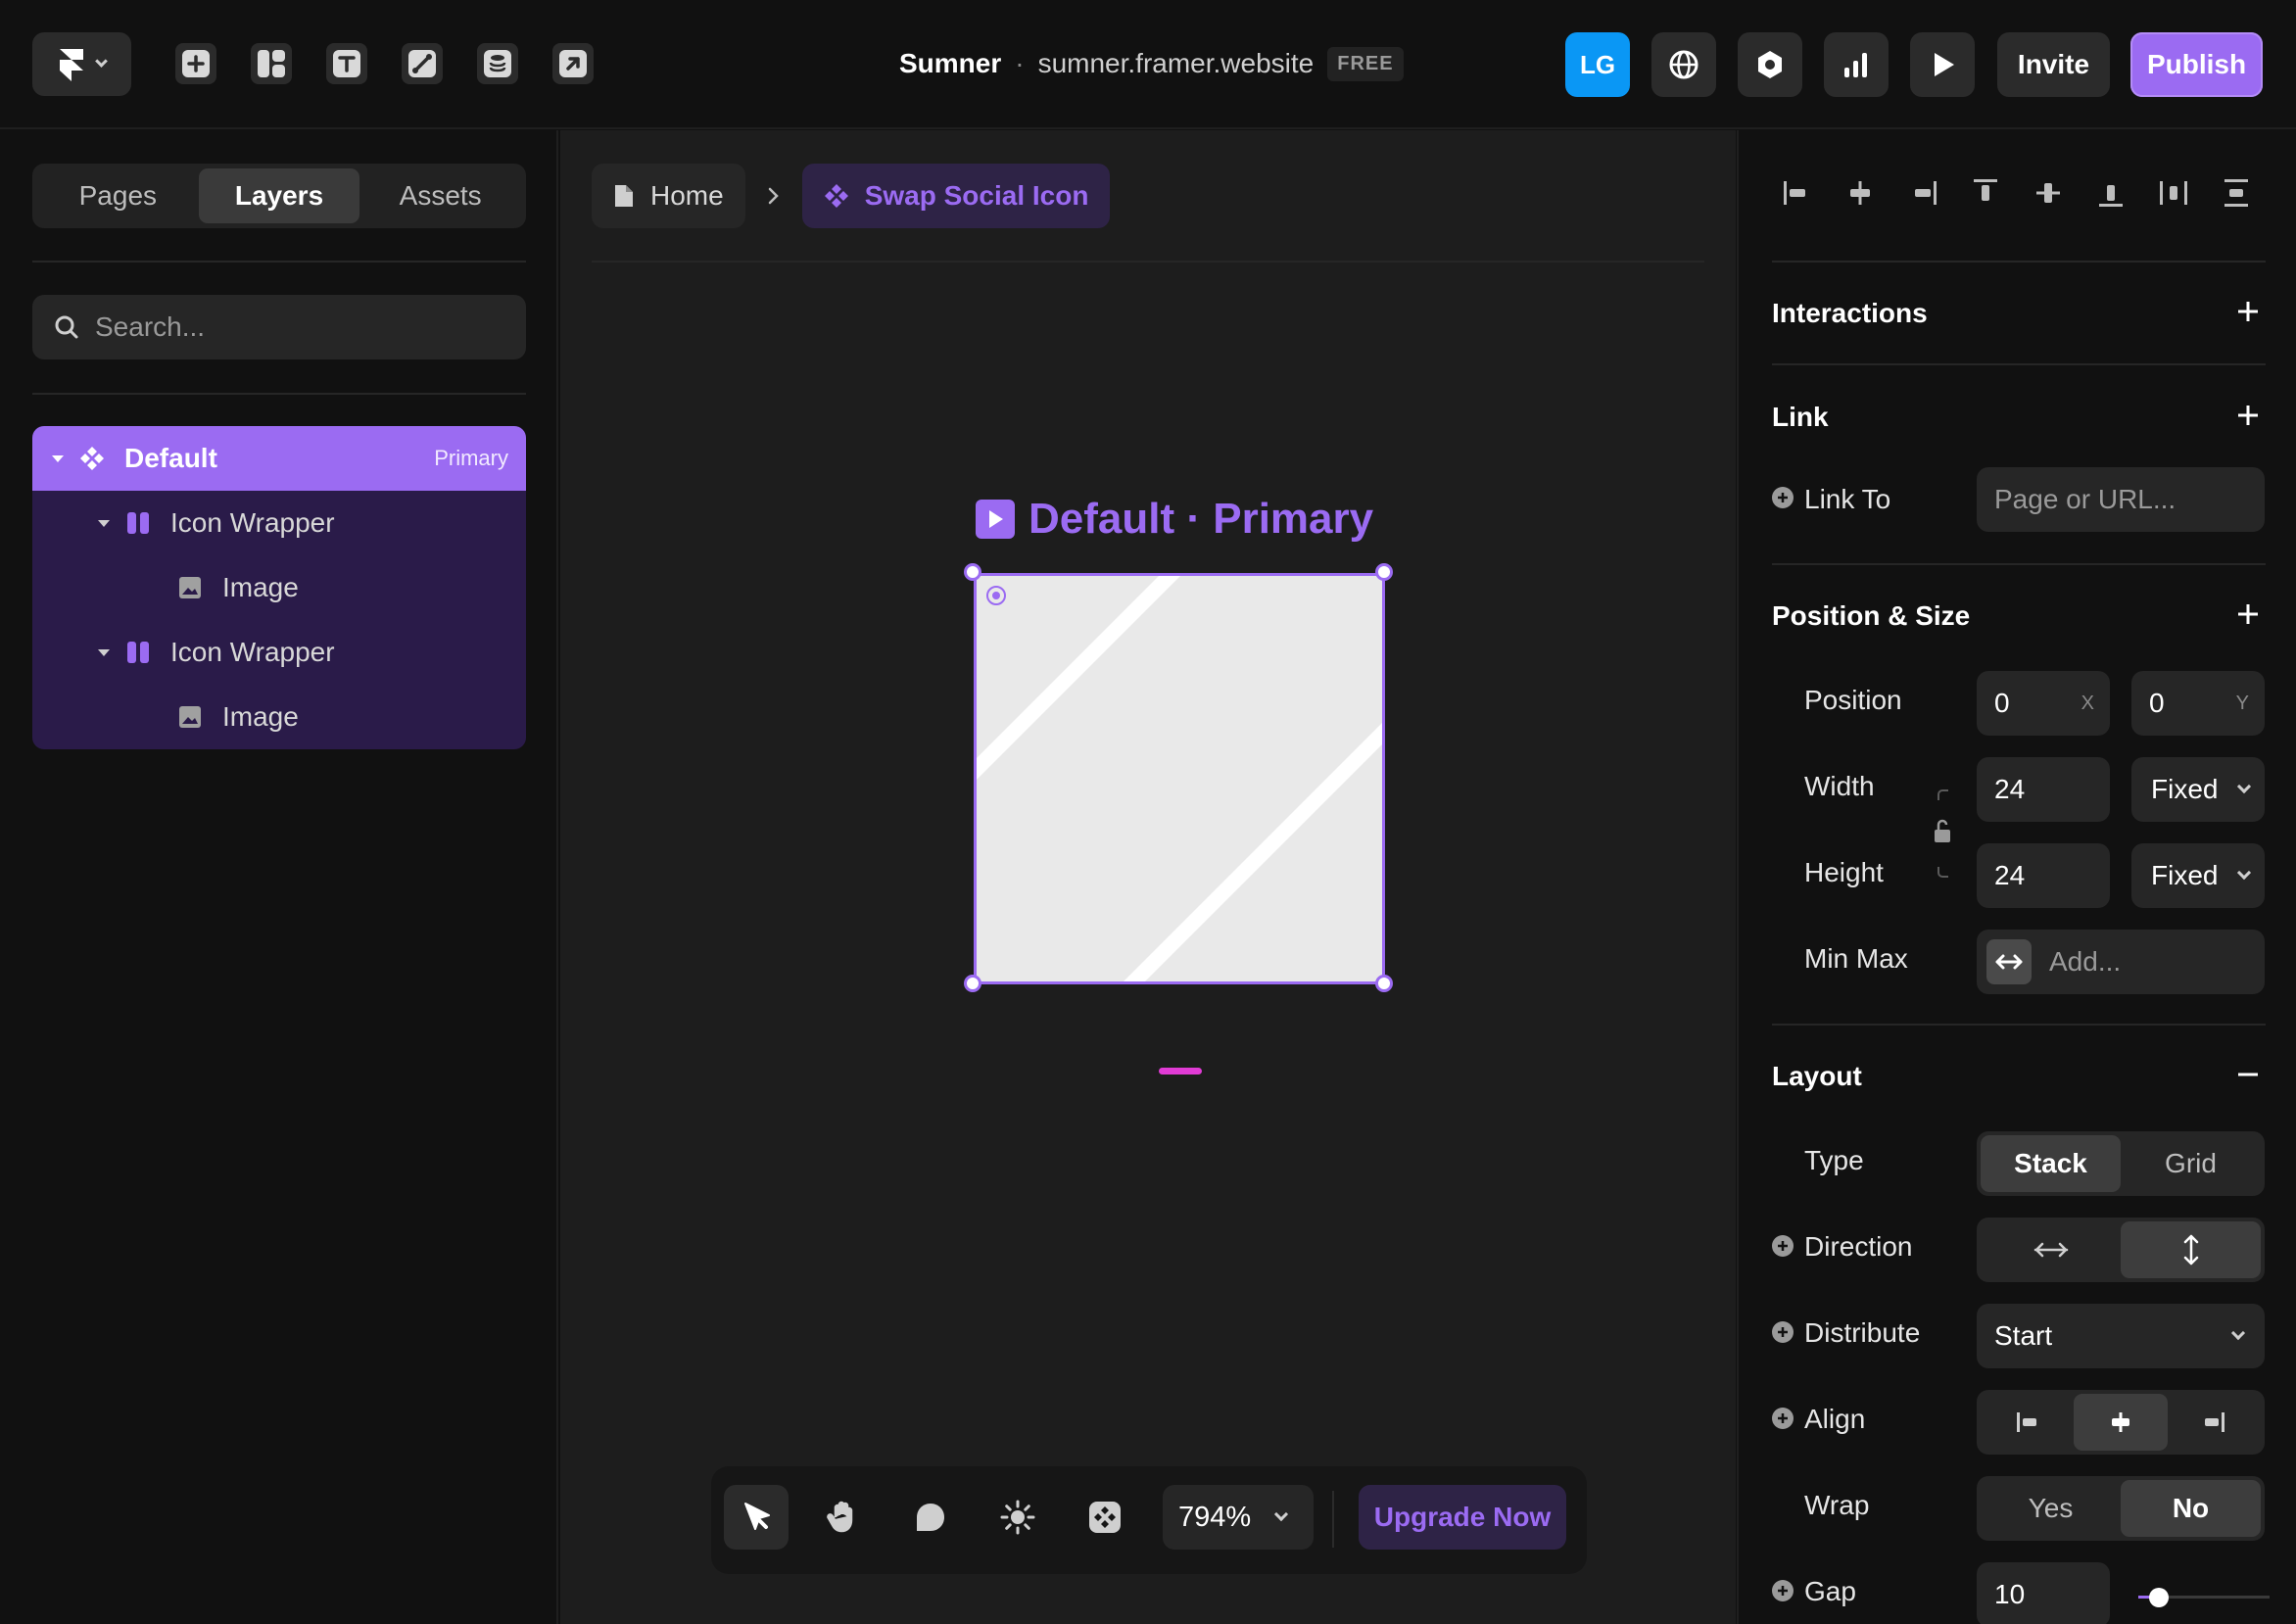 The image size is (2296, 1624). What do you see at coordinates (2248, 1074) in the screenshot?
I see `collapse-minus-icon` at bounding box center [2248, 1074].